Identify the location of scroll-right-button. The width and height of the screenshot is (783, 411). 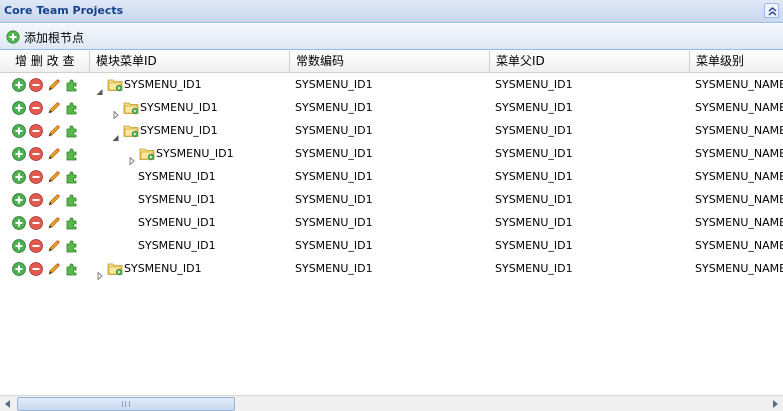
(775, 404).